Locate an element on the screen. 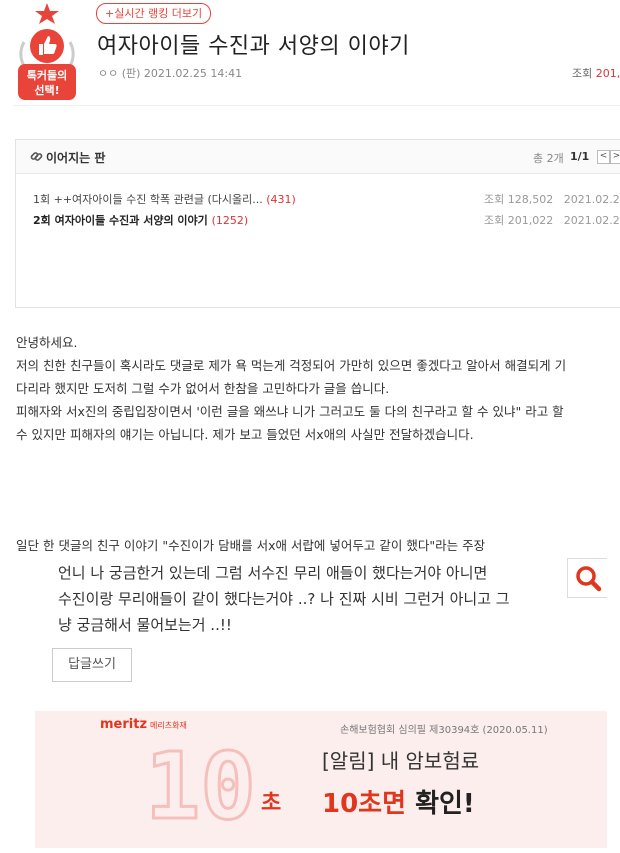 The image size is (620, 853). series-page: 1/1 is located at coordinates (580, 156).